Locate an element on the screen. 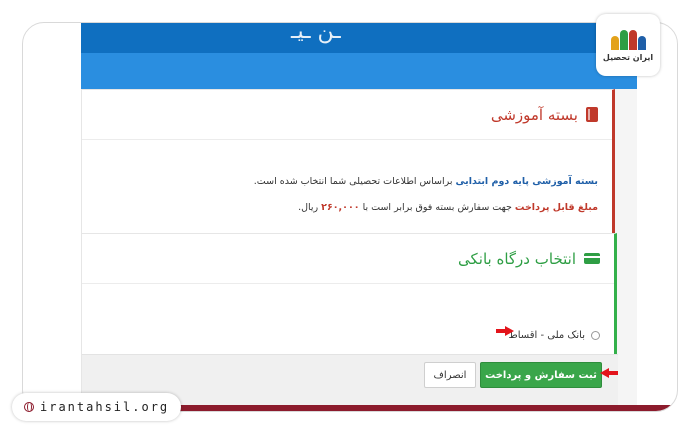  package-panel-header: بسته آموزشی is located at coordinates (347, 115).